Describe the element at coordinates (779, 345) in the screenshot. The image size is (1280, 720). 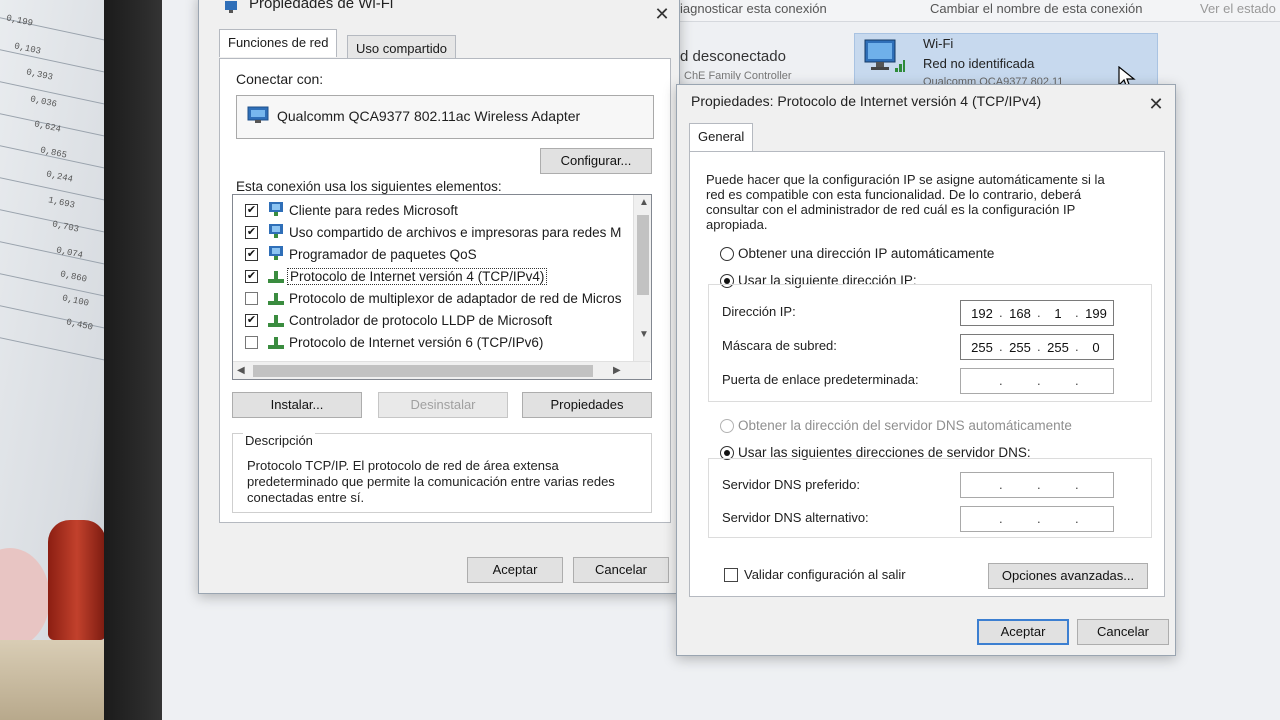
I see `subnet-mask-label: Máscara de subred:` at that location.